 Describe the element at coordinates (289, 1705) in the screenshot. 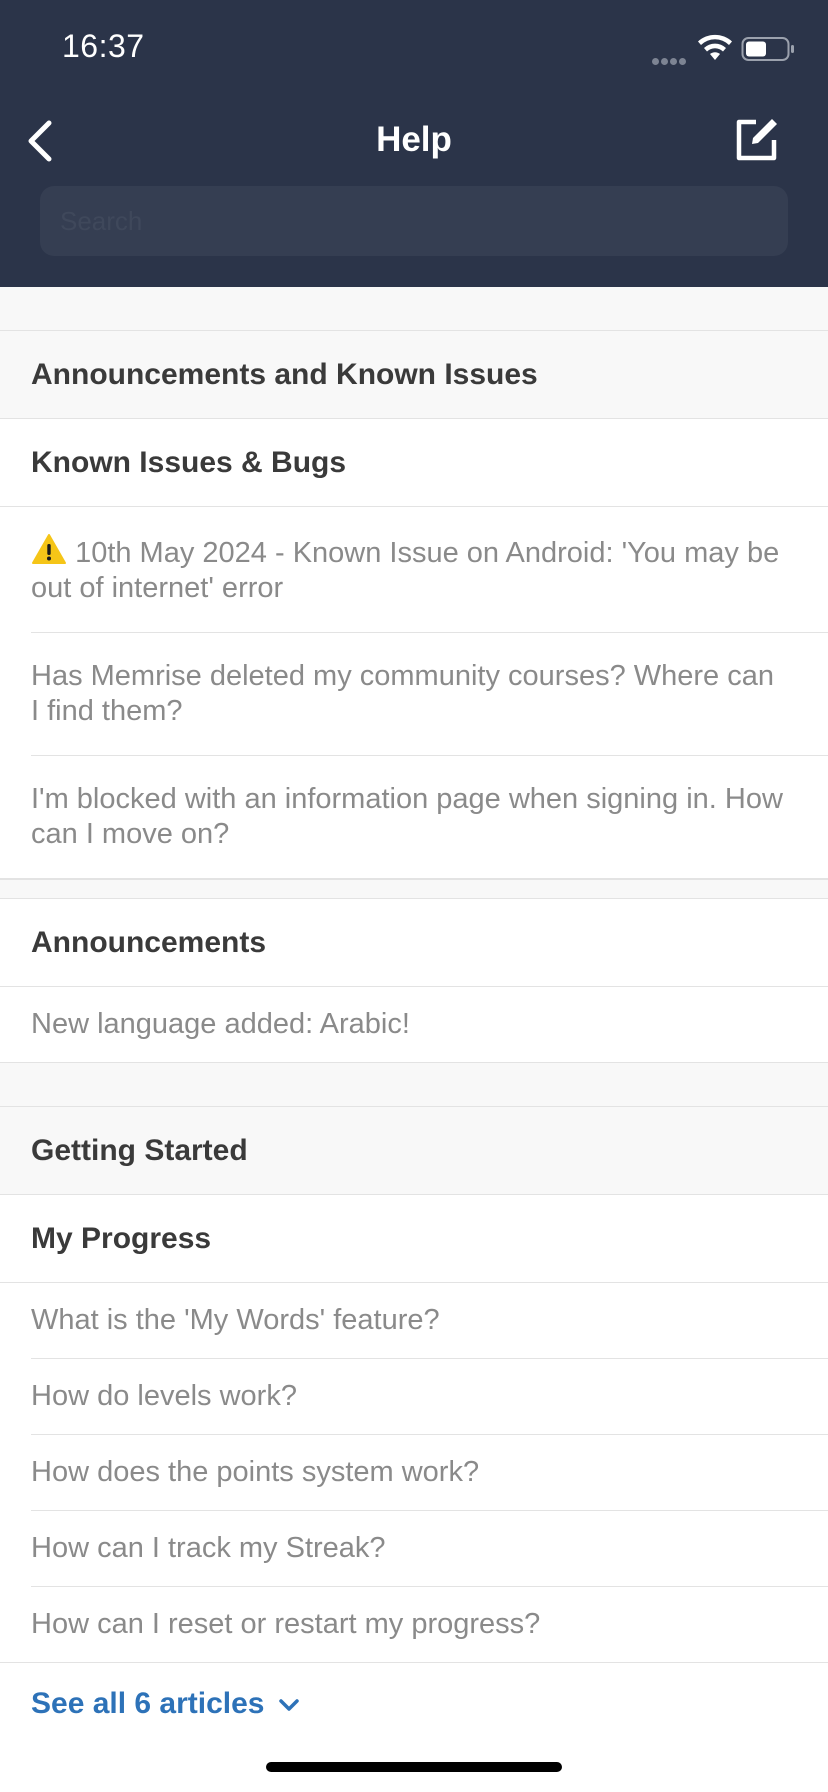

I see `chevron-down-icon` at that location.